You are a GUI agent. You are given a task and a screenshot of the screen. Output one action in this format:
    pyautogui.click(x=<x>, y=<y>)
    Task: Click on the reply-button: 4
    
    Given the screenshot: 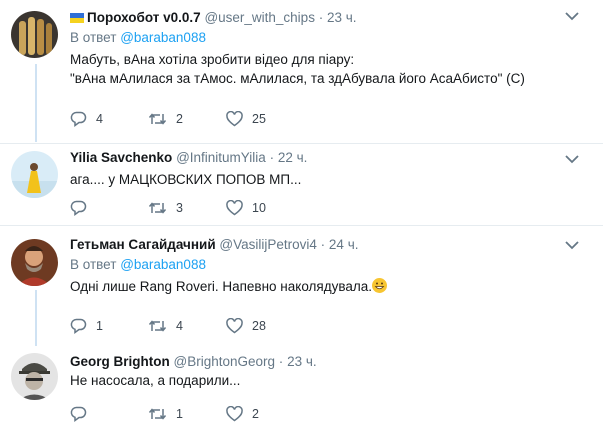 What is the action you would take?
    pyautogui.click(x=109, y=119)
    